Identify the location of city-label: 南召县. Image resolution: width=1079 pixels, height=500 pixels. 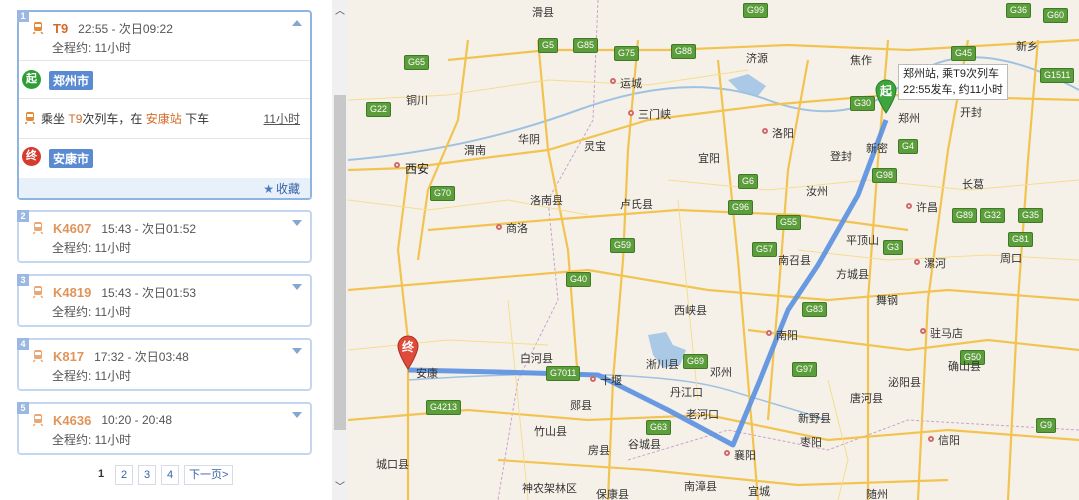
(794, 260).